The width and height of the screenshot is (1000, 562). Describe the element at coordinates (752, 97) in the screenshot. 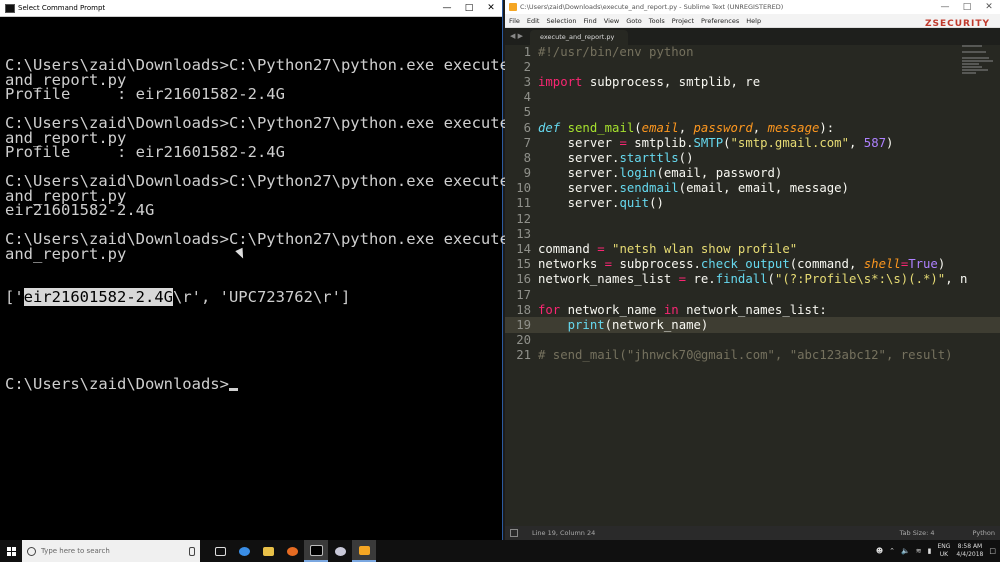

I see `code-line: 4` at that location.